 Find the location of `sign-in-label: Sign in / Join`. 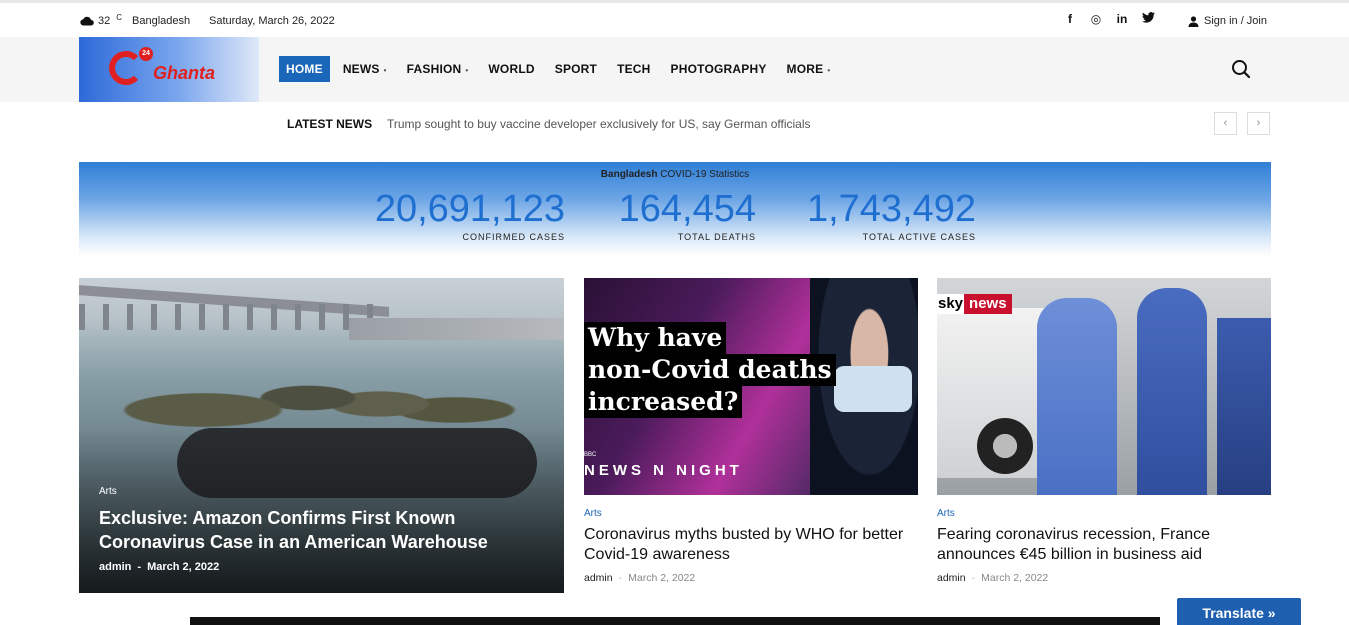

sign-in-label: Sign in / Join is located at coordinates (1235, 21).